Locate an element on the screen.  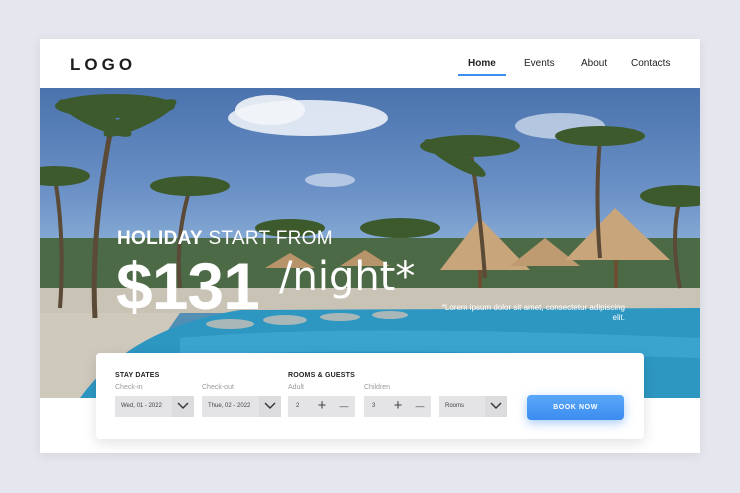
children-value: 3 is located at coordinates (374, 406).